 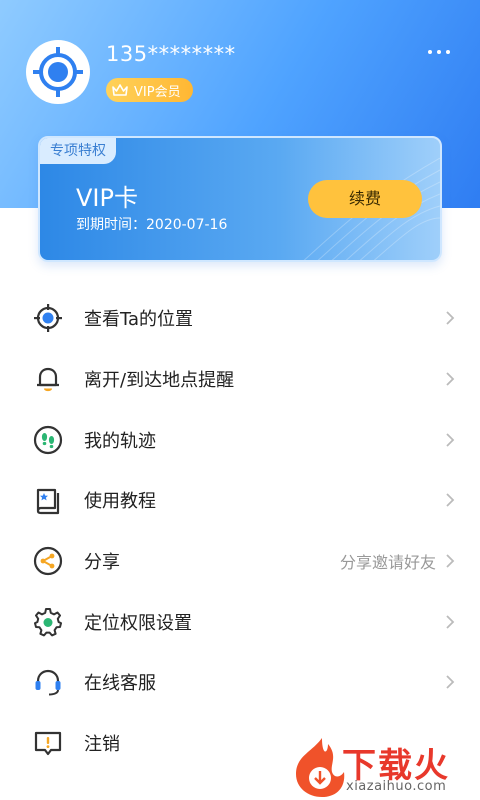 I want to click on user-phone: 135********, so click(x=171, y=54).